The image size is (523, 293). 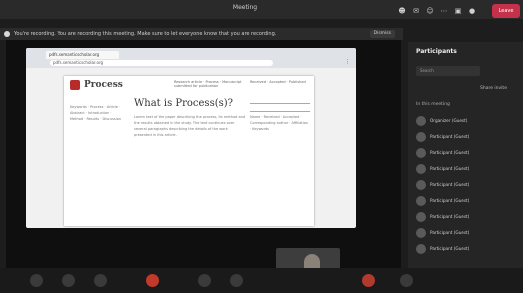 What do you see at coordinates (75, 85) in the screenshot?
I see `brand-logo-icon` at bounding box center [75, 85].